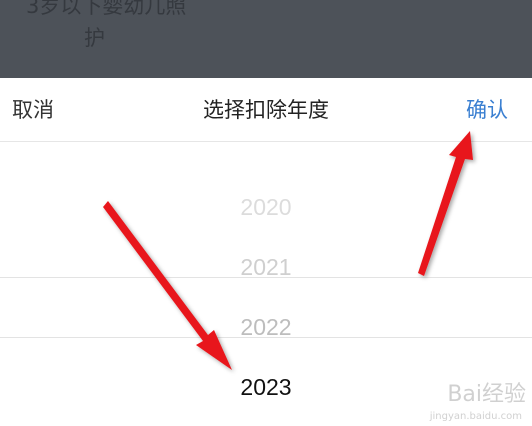 Image resolution: width=532 pixels, height=426 pixels. I want to click on confirm-button: 确认, so click(487, 109).